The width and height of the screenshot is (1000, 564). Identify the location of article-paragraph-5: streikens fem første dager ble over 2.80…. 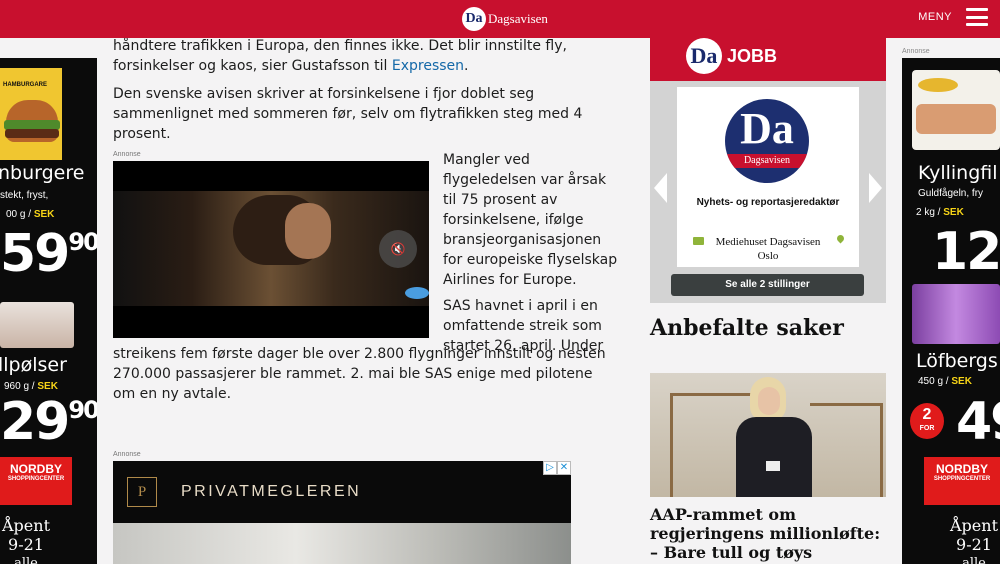
(359, 374).